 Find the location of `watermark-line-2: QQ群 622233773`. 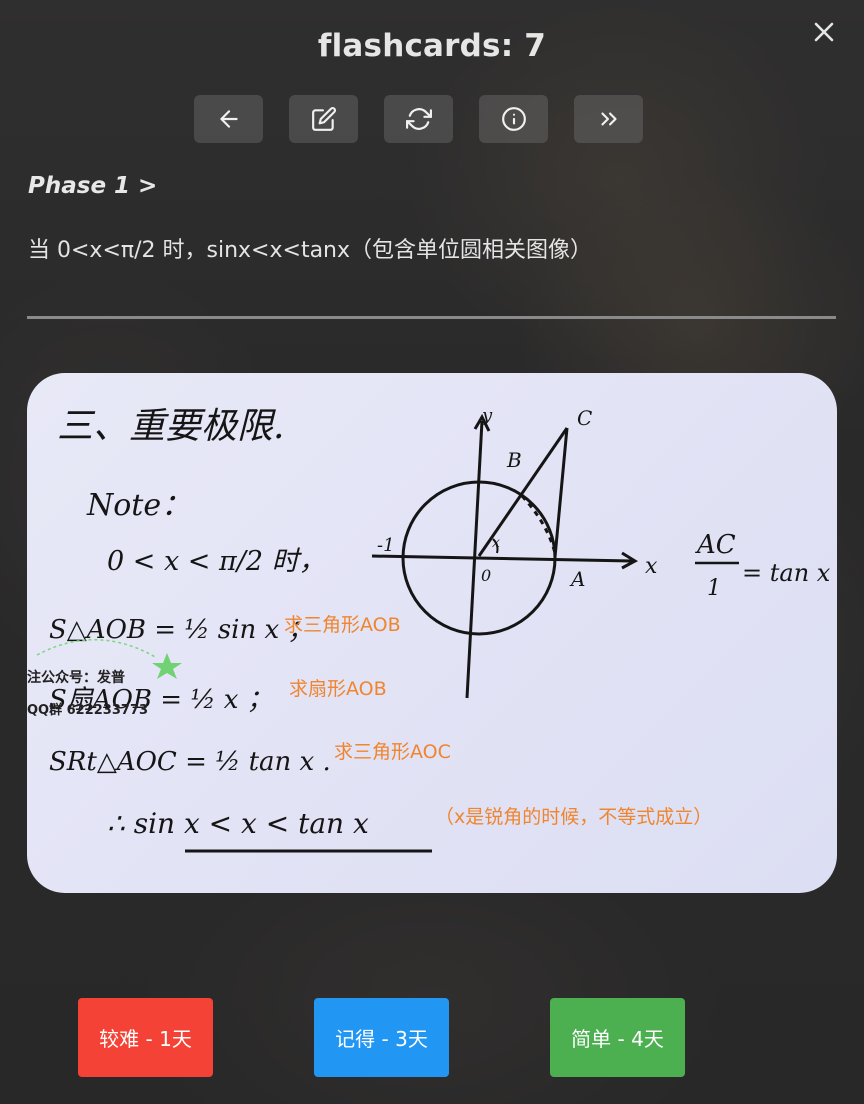

watermark-line-2: QQ群 622233773 is located at coordinates (88, 710).